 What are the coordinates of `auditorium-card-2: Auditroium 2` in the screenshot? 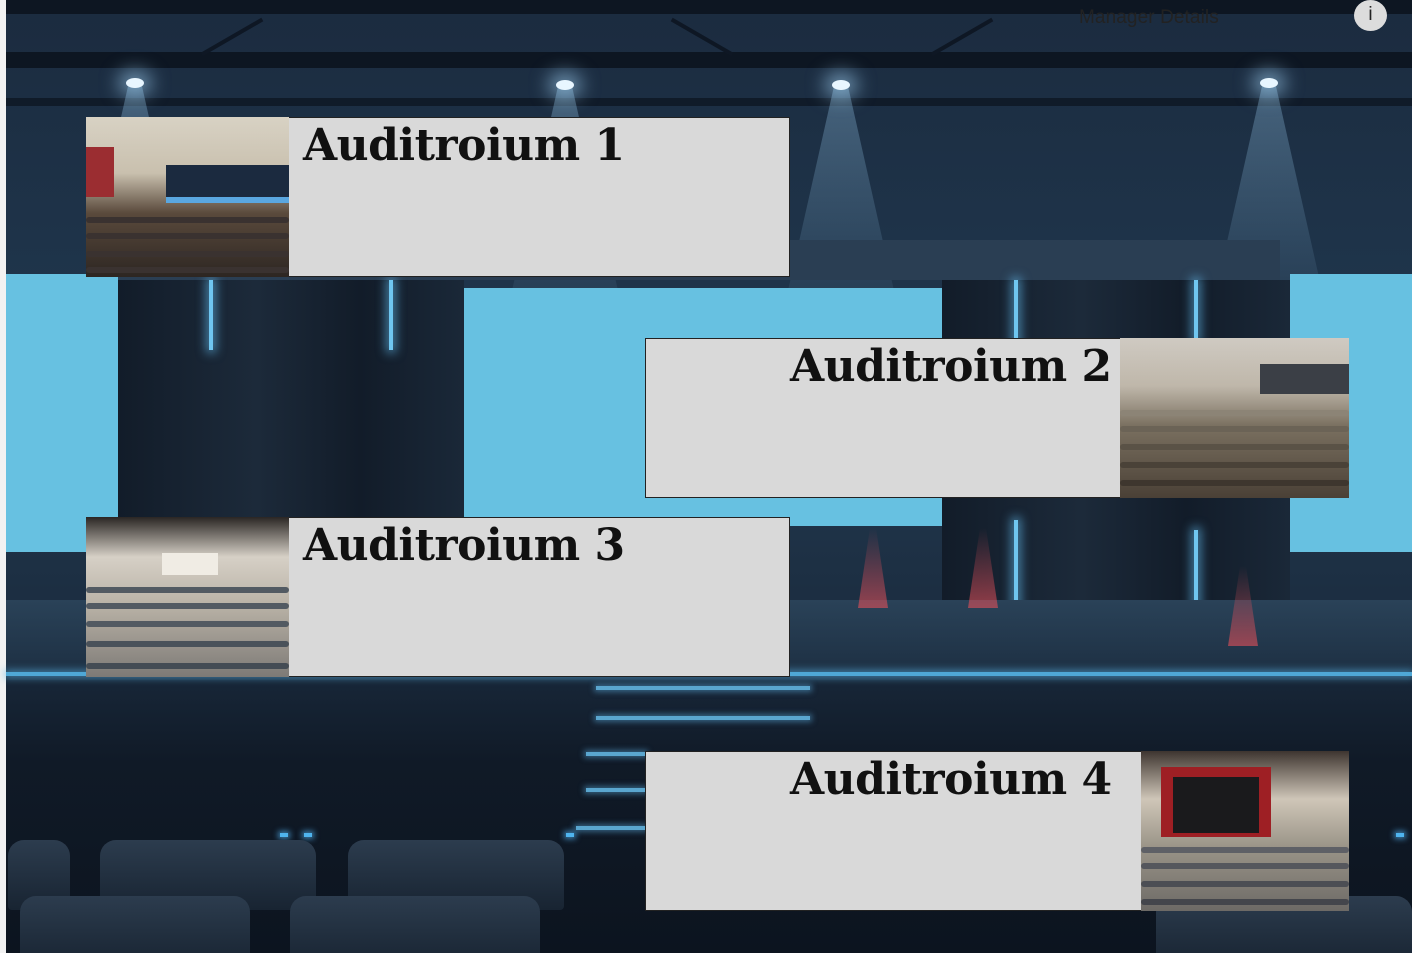 It's located at (997, 418).